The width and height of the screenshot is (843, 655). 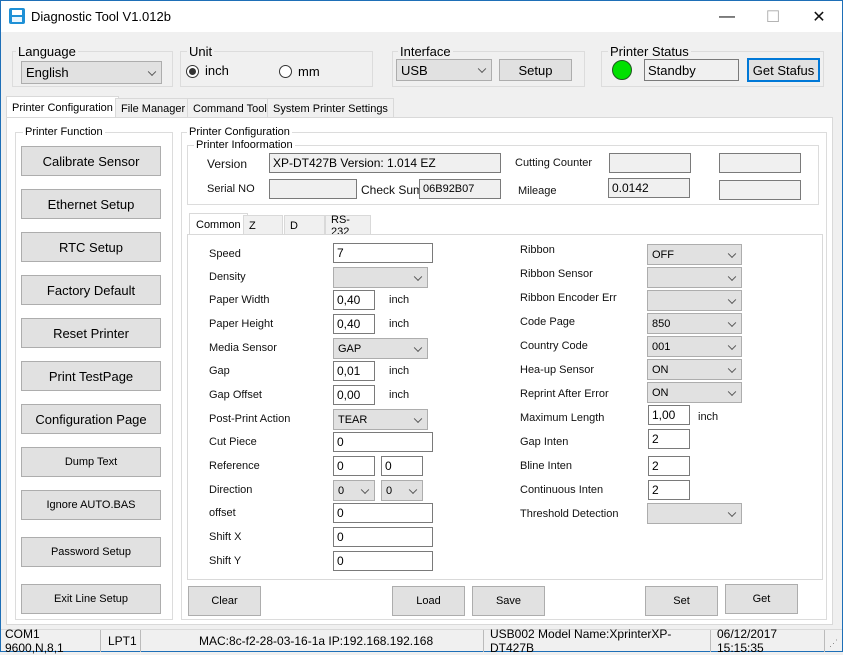 What do you see at coordinates (833, 643) in the screenshot?
I see `resize-grip-icon: ⋰` at bounding box center [833, 643].